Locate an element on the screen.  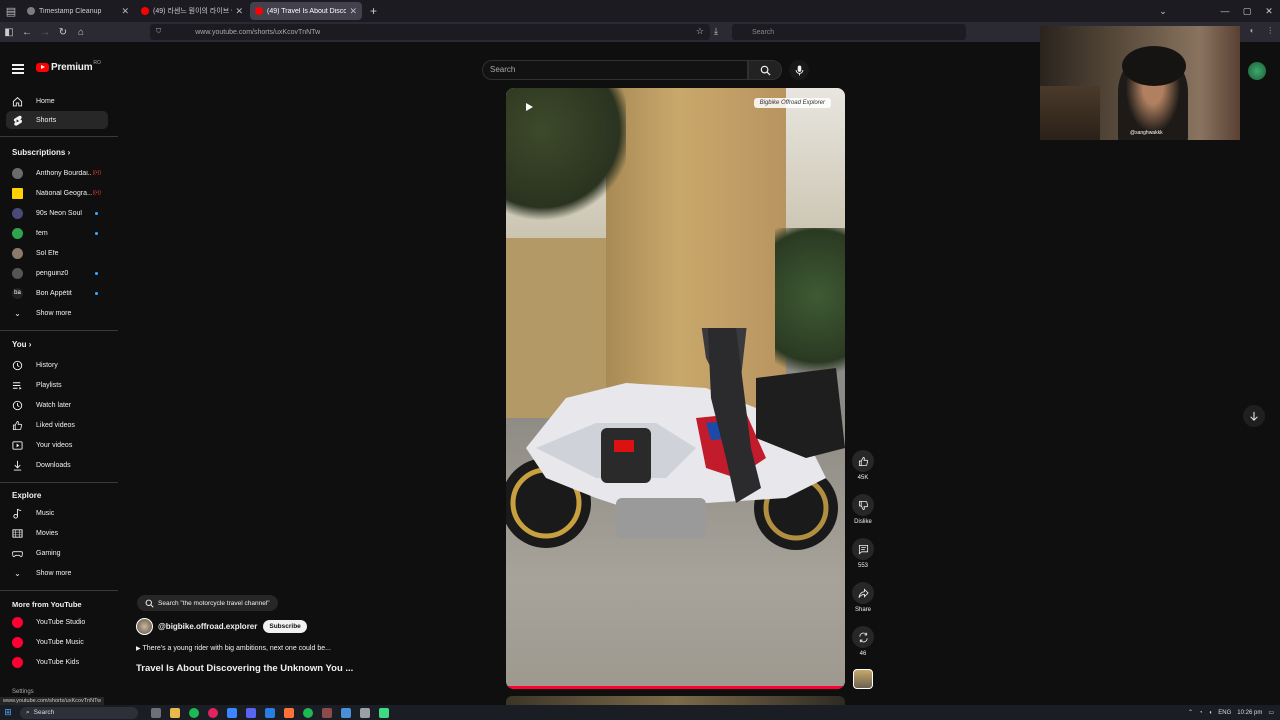
reload-icon: ↻ is located at coordinates (63, 32).